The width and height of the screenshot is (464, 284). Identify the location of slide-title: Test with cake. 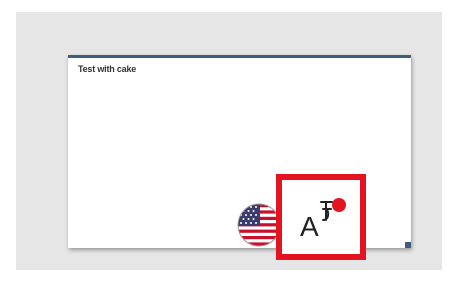
(107, 69).